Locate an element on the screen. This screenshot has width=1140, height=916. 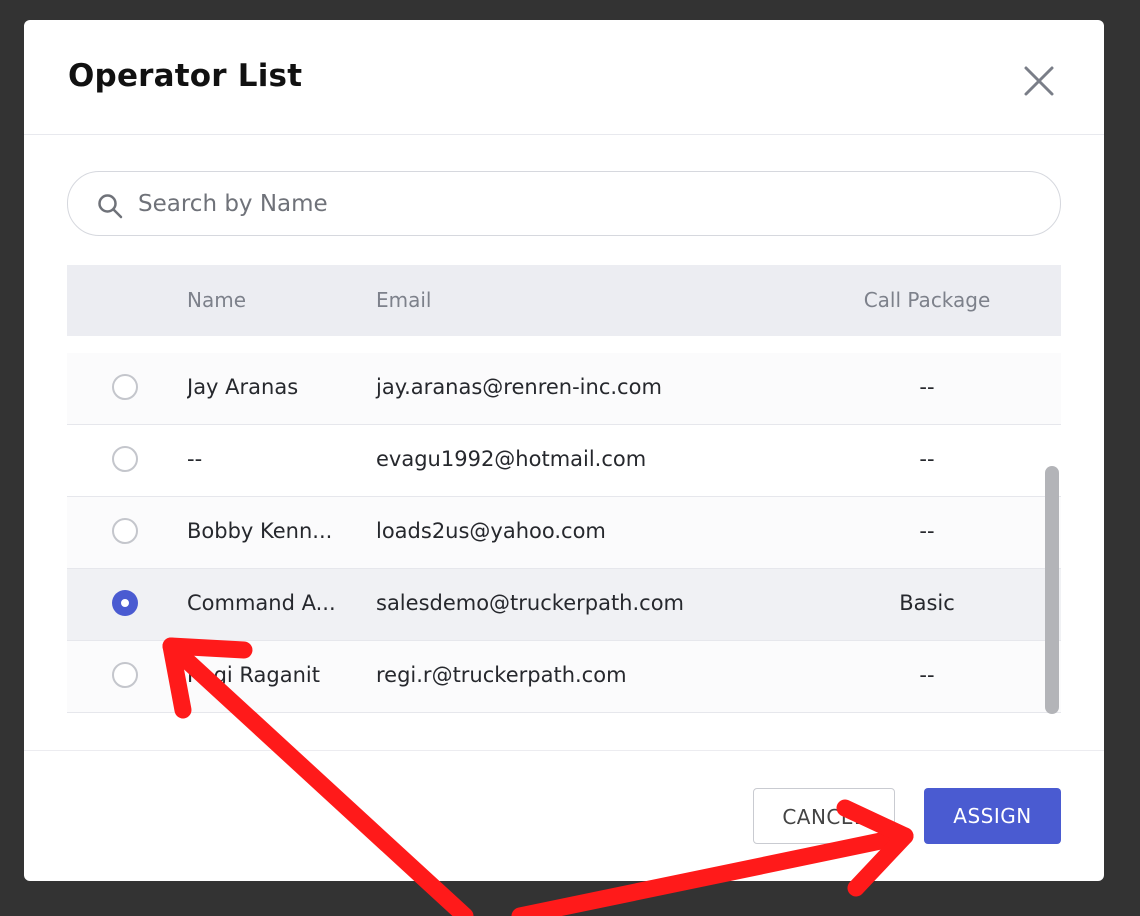
dialog-title: Operator List is located at coordinates (185, 76).